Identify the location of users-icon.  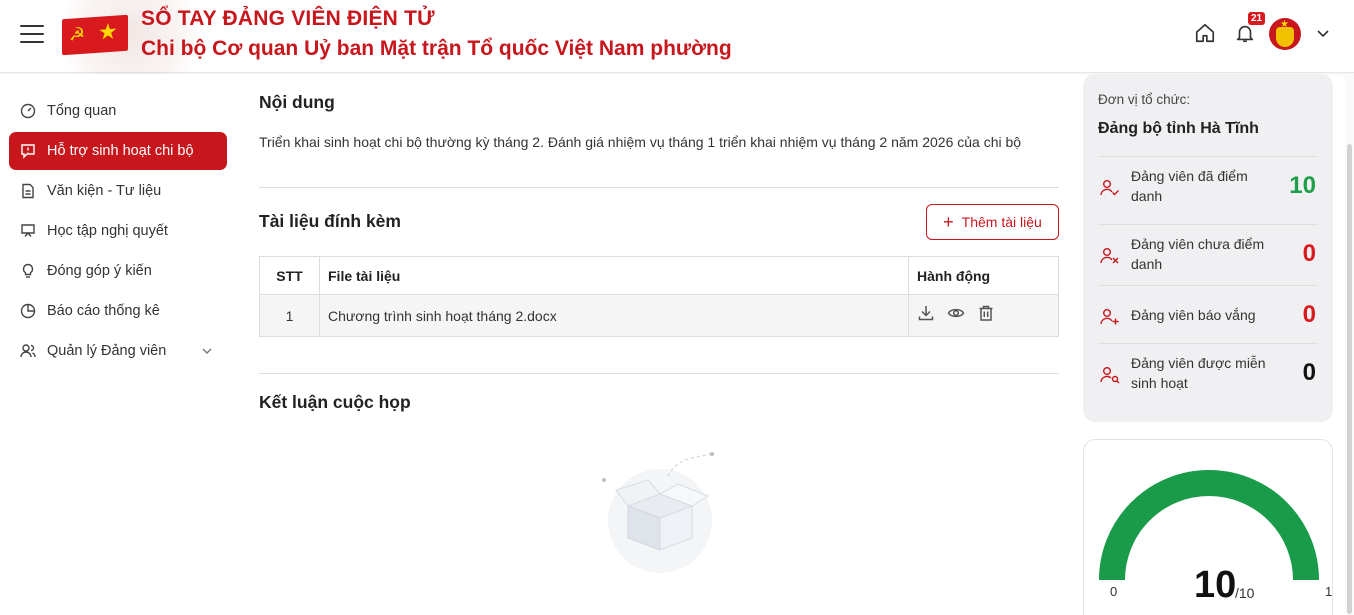
(28, 351).